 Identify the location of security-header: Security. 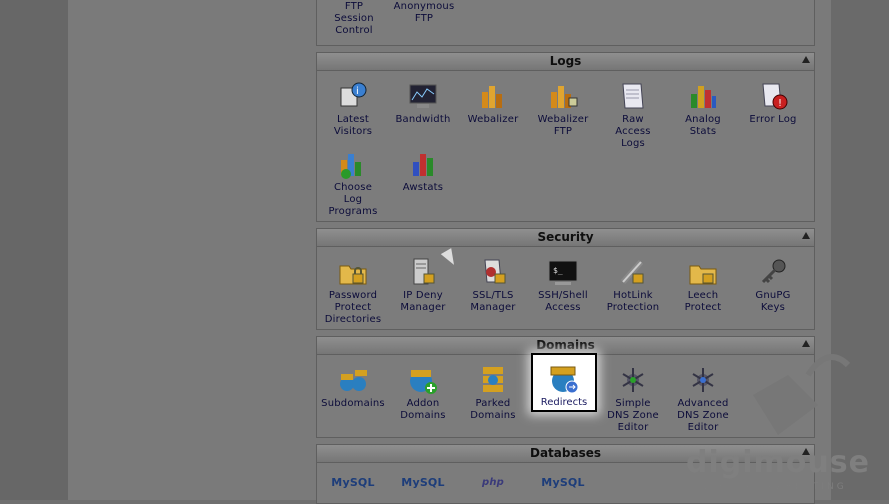
(565, 238).